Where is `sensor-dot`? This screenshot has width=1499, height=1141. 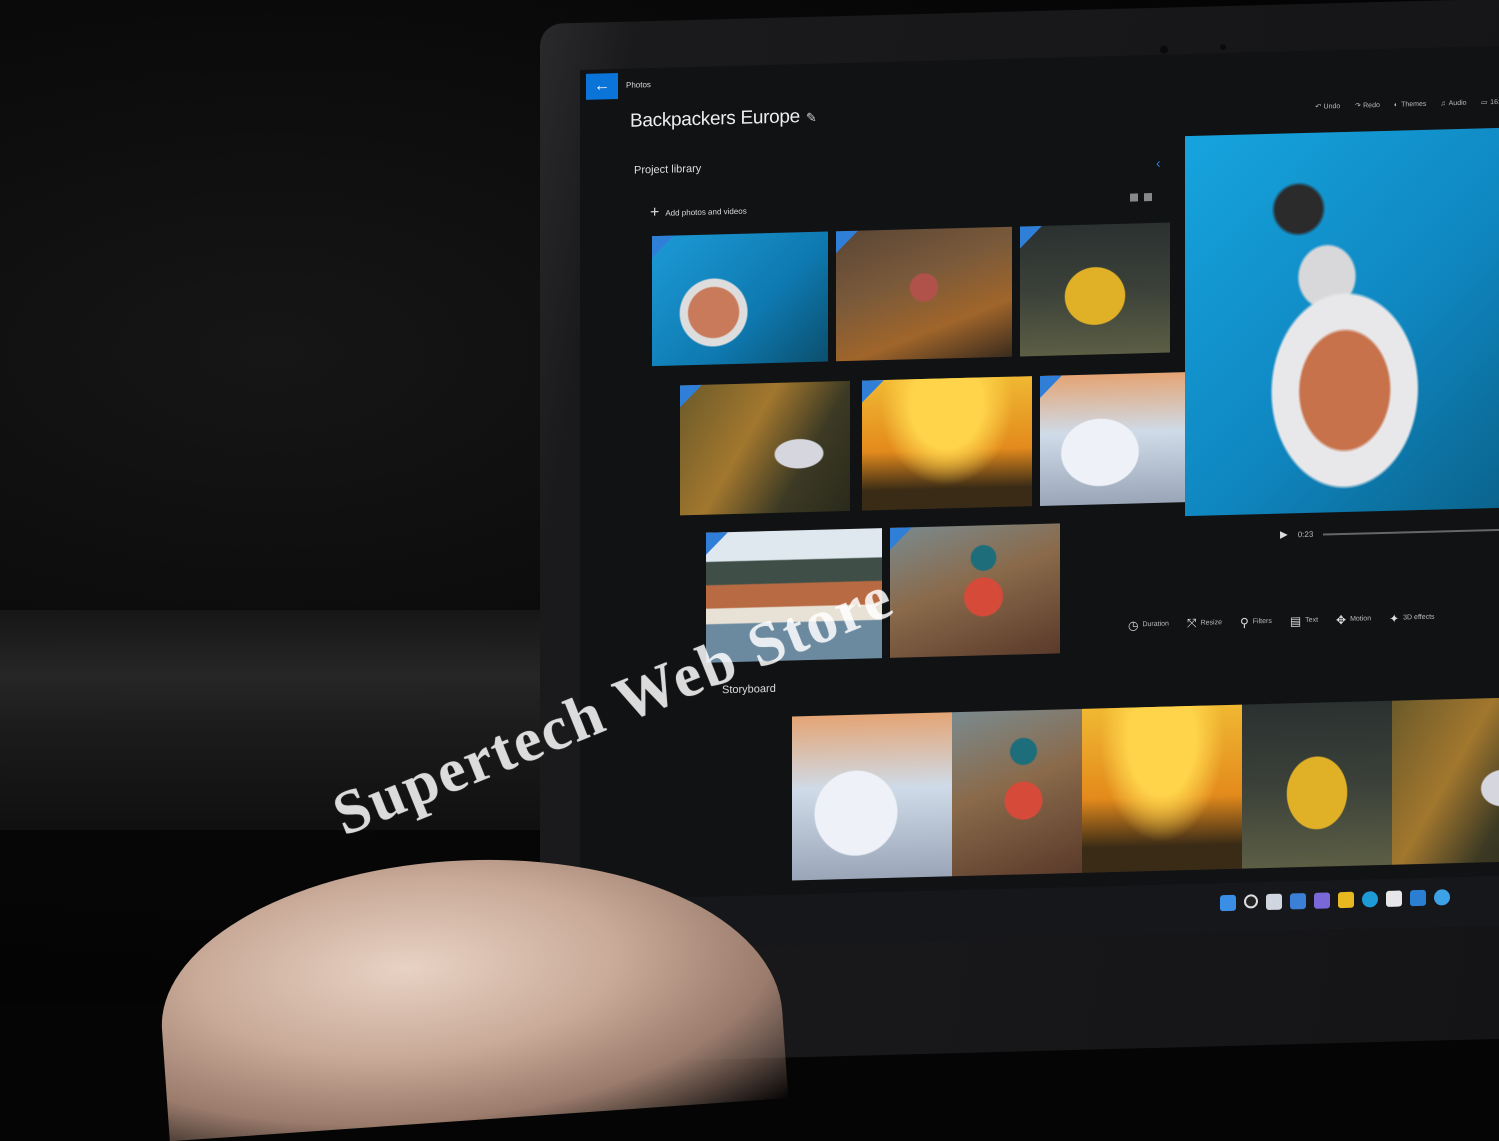 sensor-dot is located at coordinates (1223, 47).